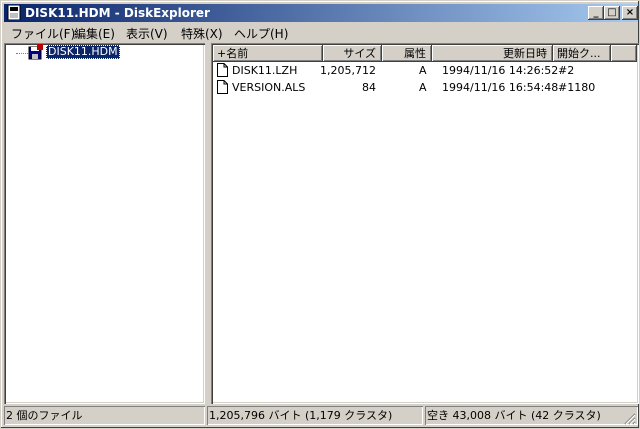 This screenshot has height=429, width=640. I want to click on column-modified: 更新日時, so click(492, 53).